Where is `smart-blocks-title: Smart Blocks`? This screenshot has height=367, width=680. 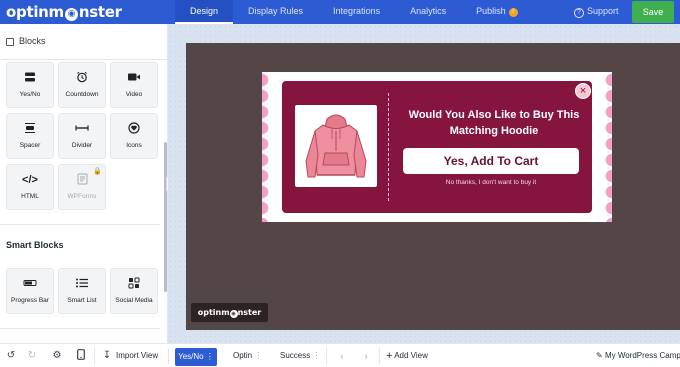
smart-blocks-title: Smart Blocks is located at coordinates (35, 245).